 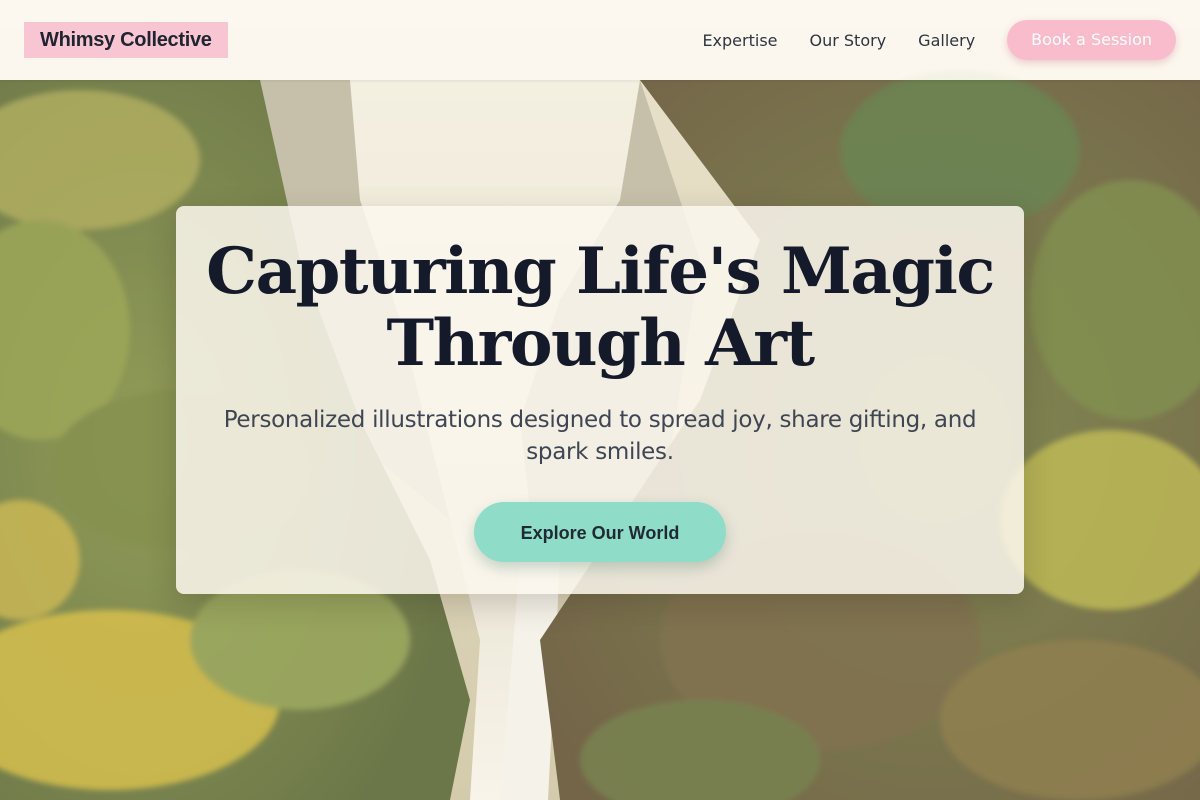 What do you see at coordinates (600, 271) in the screenshot?
I see `hero-title-line-1: Capturing Life's Magic` at bounding box center [600, 271].